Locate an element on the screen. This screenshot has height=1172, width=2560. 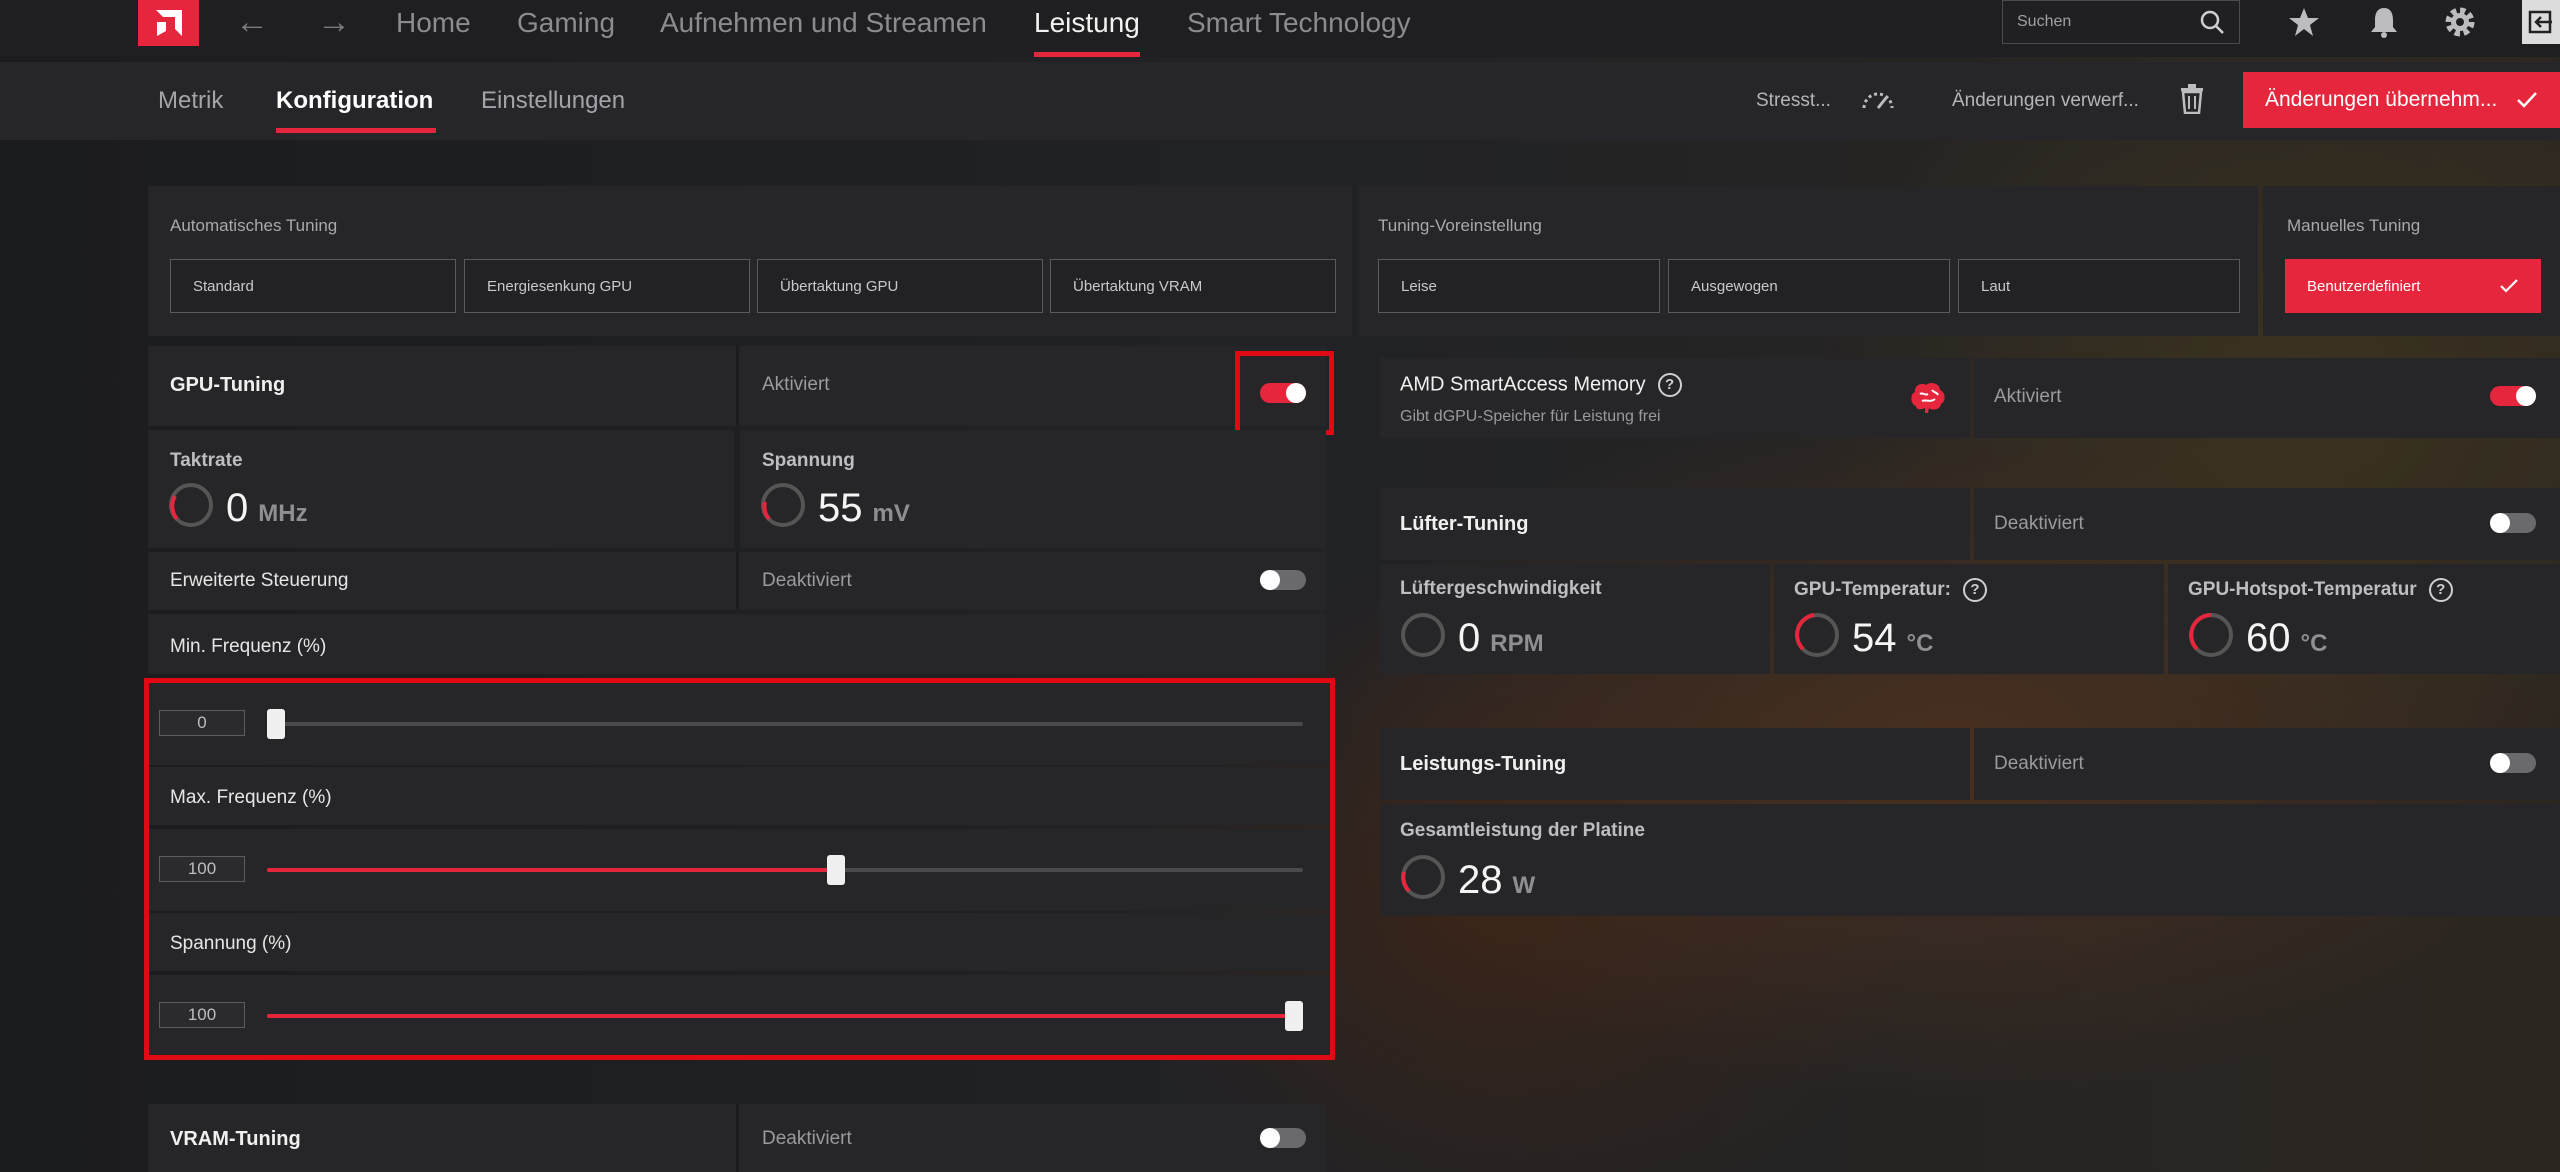
custom-tuning-label: Benutzerdefiniert is located at coordinates (2364, 286).